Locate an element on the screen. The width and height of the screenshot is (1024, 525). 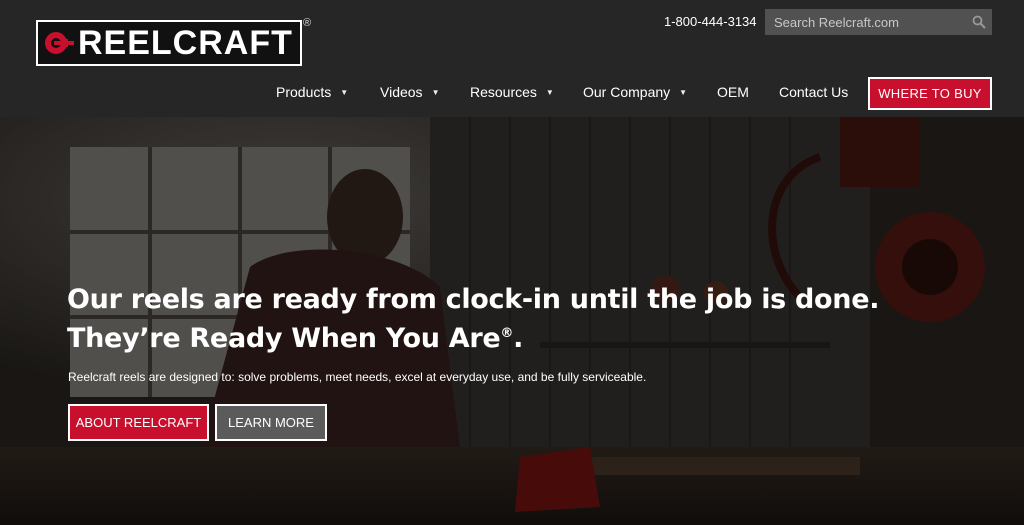
nav-item-our-company: Our Company ▼ is located at coordinates (635, 92).